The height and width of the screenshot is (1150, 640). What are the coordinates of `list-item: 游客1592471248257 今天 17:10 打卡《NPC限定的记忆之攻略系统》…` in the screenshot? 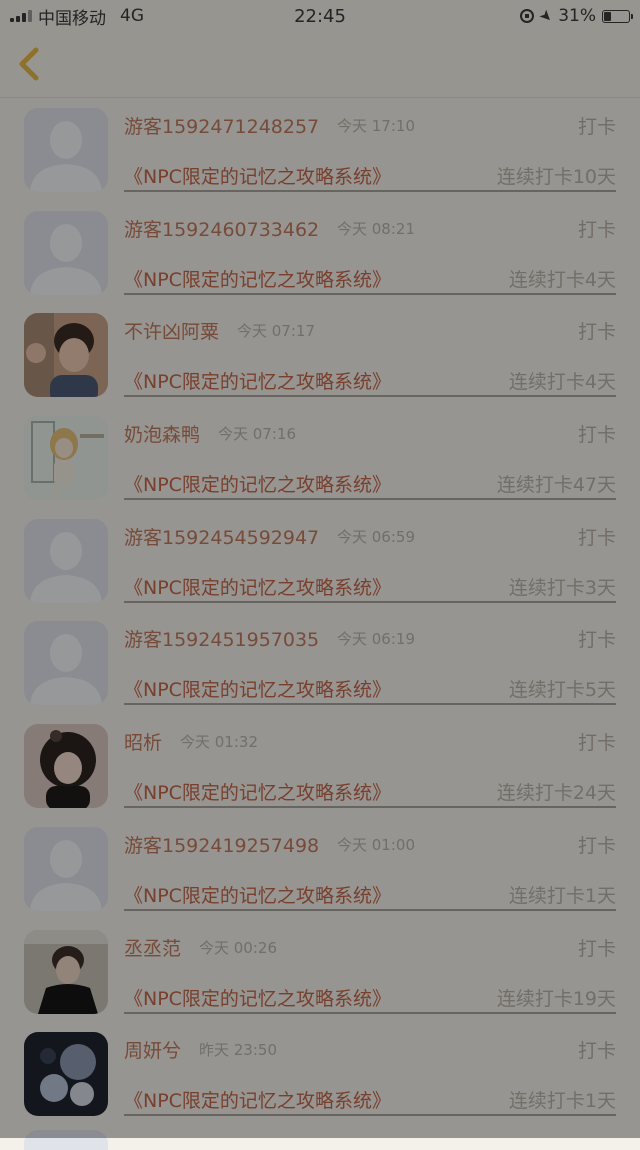 It's located at (320, 149).